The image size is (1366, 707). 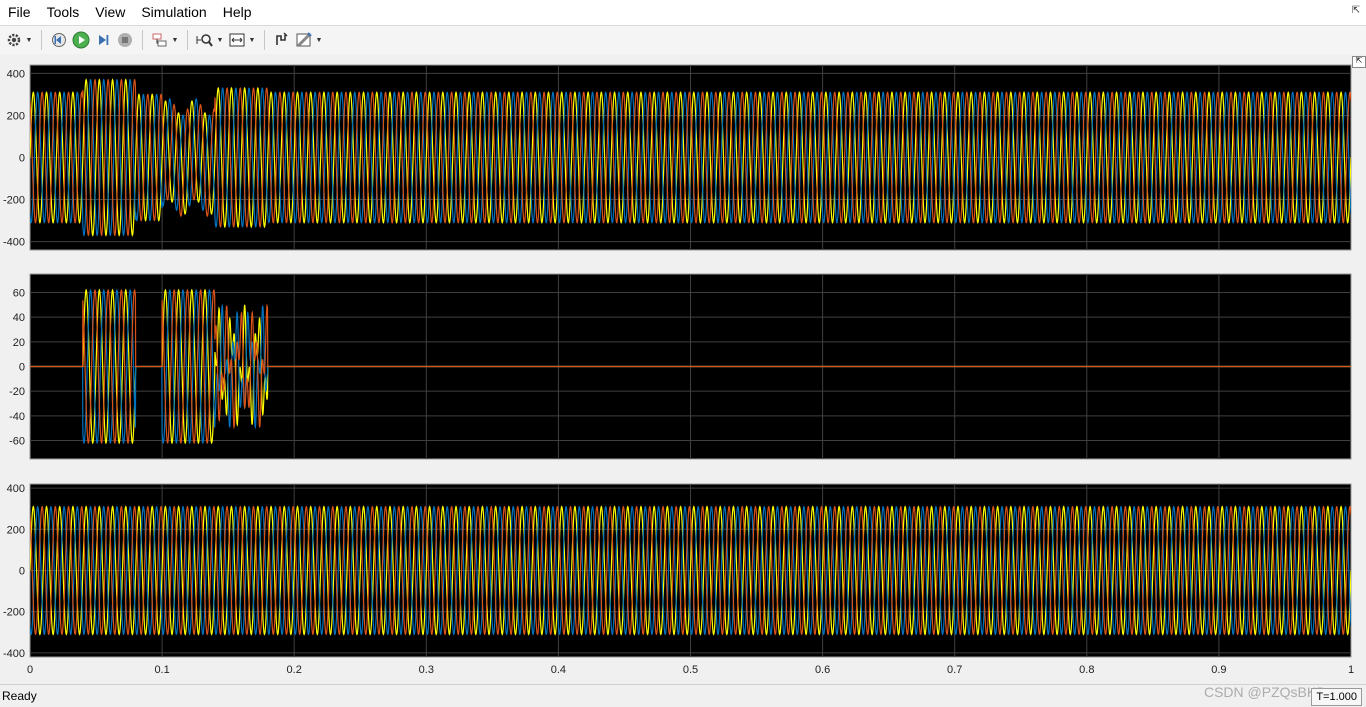 What do you see at coordinates (1086, 670) in the screenshot?
I see `x-tick-label: 0.8` at bounding box center [1086, 670].